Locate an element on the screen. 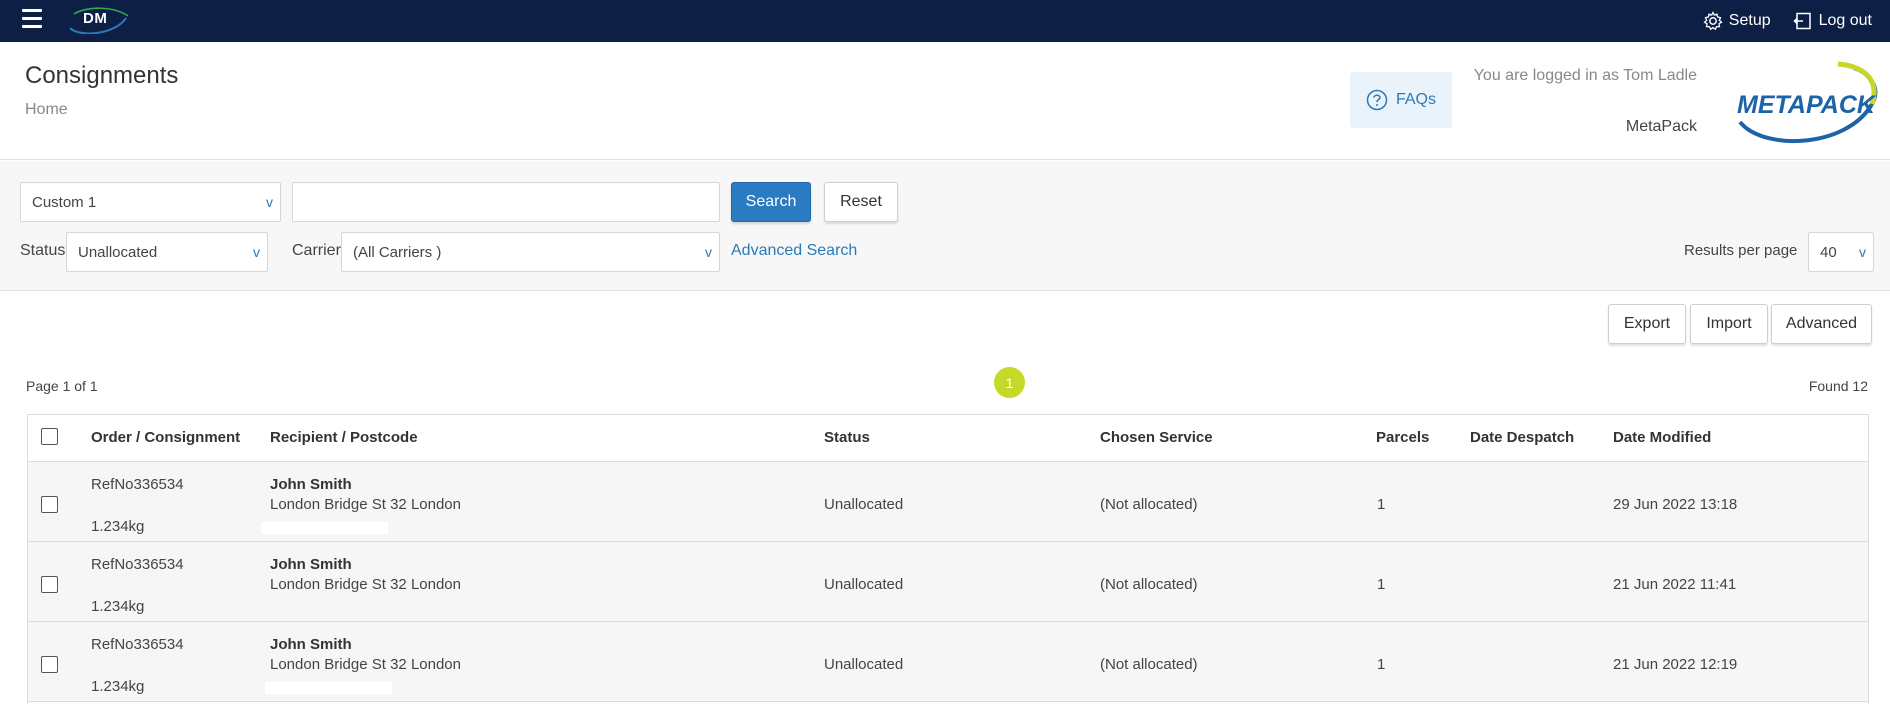 The width and height of the screenshot is (1890, 704). page-info: Page 1 of 1 is located at coordinates (62, 386).